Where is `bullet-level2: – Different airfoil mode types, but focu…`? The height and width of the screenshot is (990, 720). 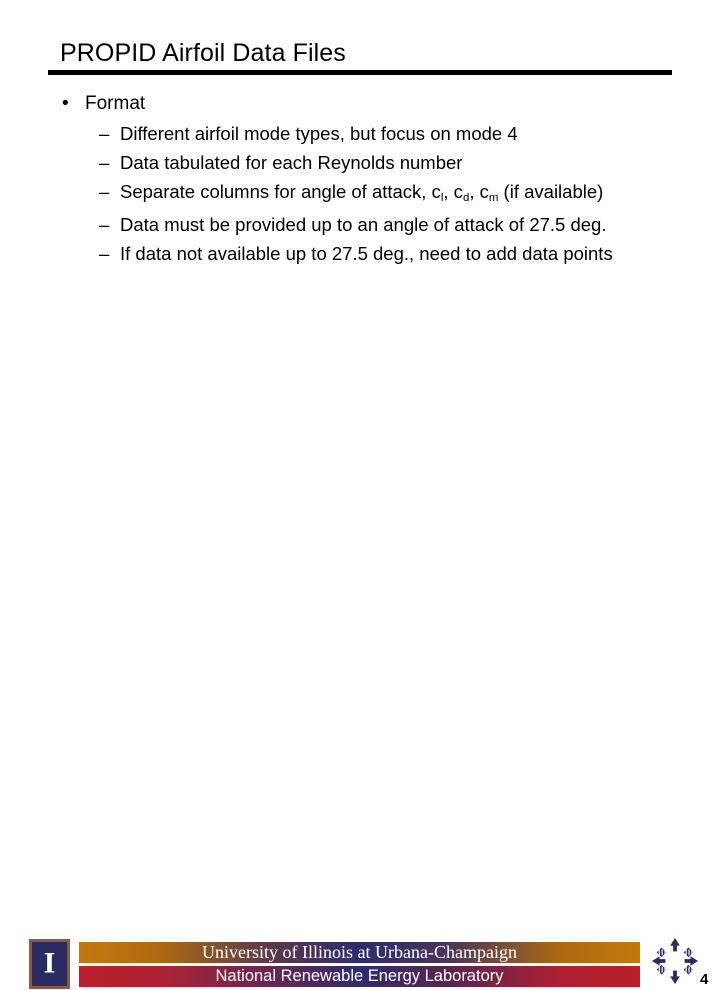 bullet-level2: – Different airfoil mode types, but focu… is located at coordinates (360, 133).